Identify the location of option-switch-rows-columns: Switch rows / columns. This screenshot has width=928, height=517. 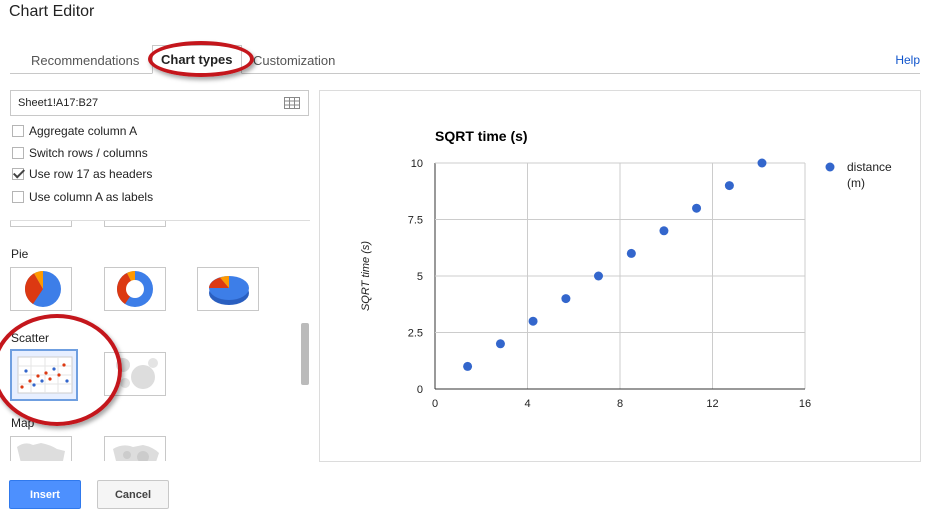
(80, 153).